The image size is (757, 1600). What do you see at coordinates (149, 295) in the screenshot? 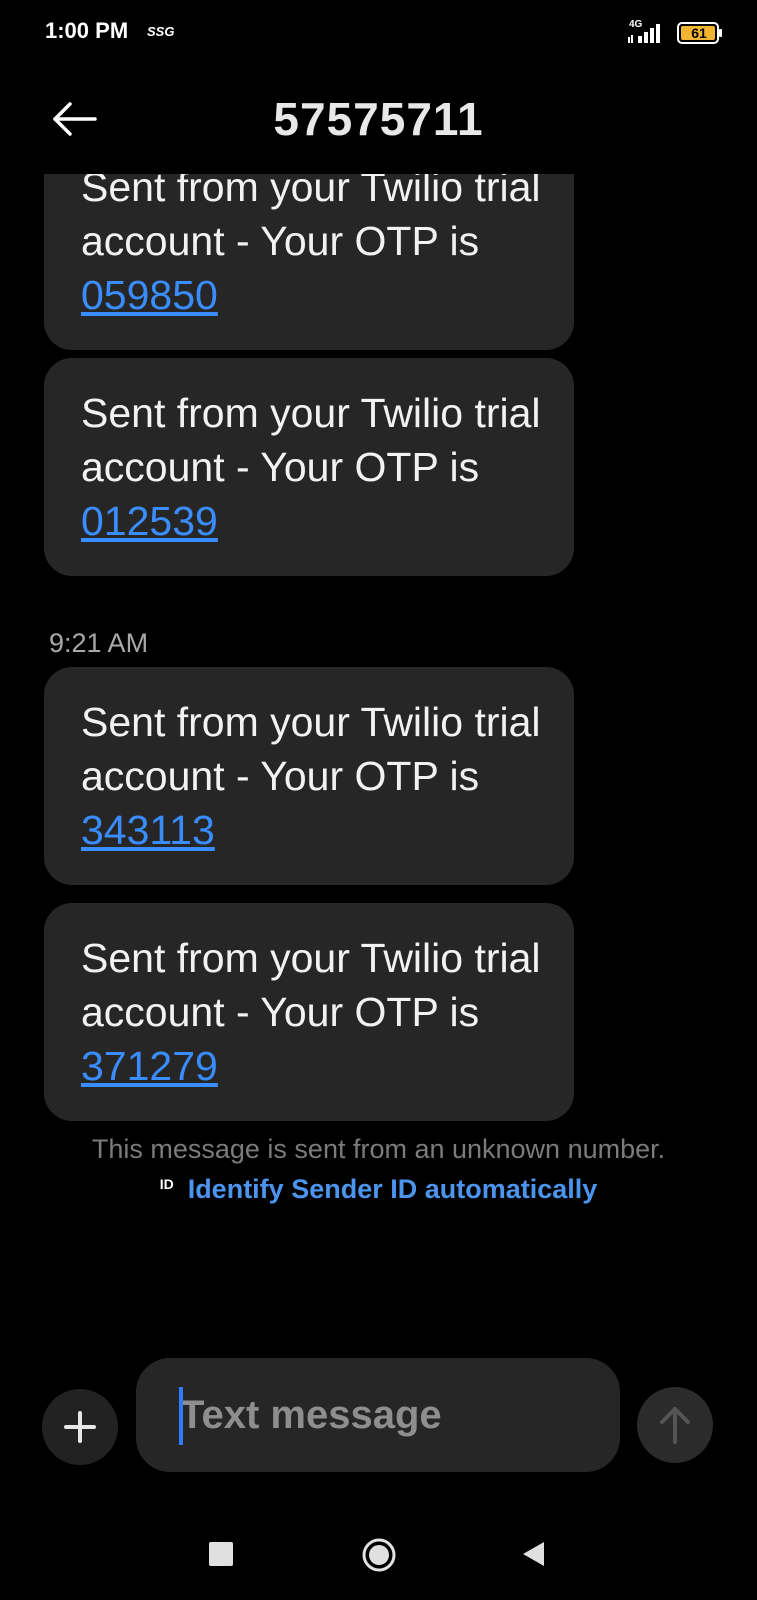
I see `otp-link: 059850` at bounding box center [149, 295].